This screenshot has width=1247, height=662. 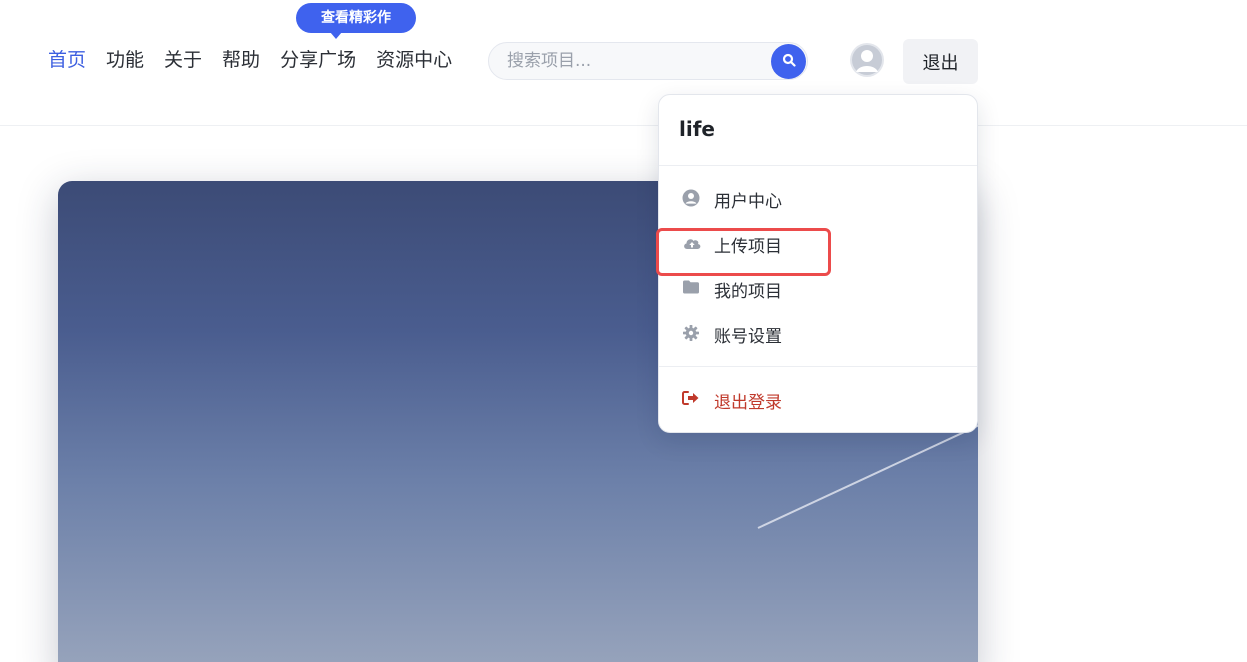 I want to click on user-dropdown-menu: life 用户中心 上传项目 我的项目 账号设置 退出登录, so click(x=818, y=263).